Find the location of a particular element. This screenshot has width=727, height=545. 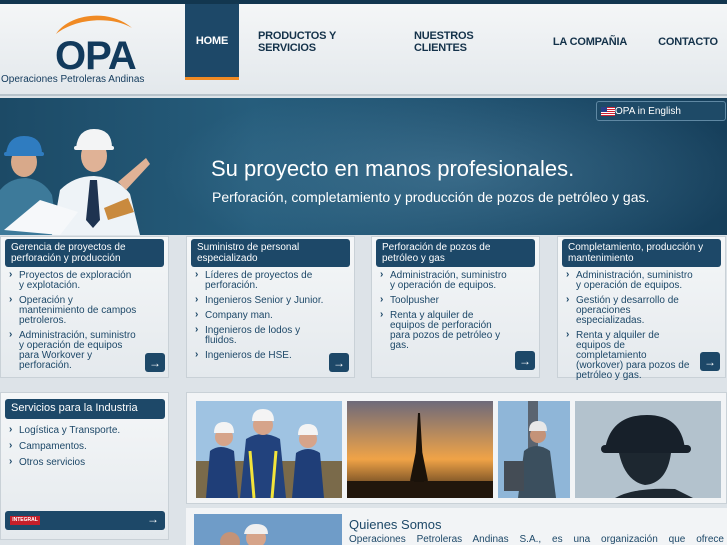

card-title: Suministro de personal especializado is located at coordinates (270, 253).